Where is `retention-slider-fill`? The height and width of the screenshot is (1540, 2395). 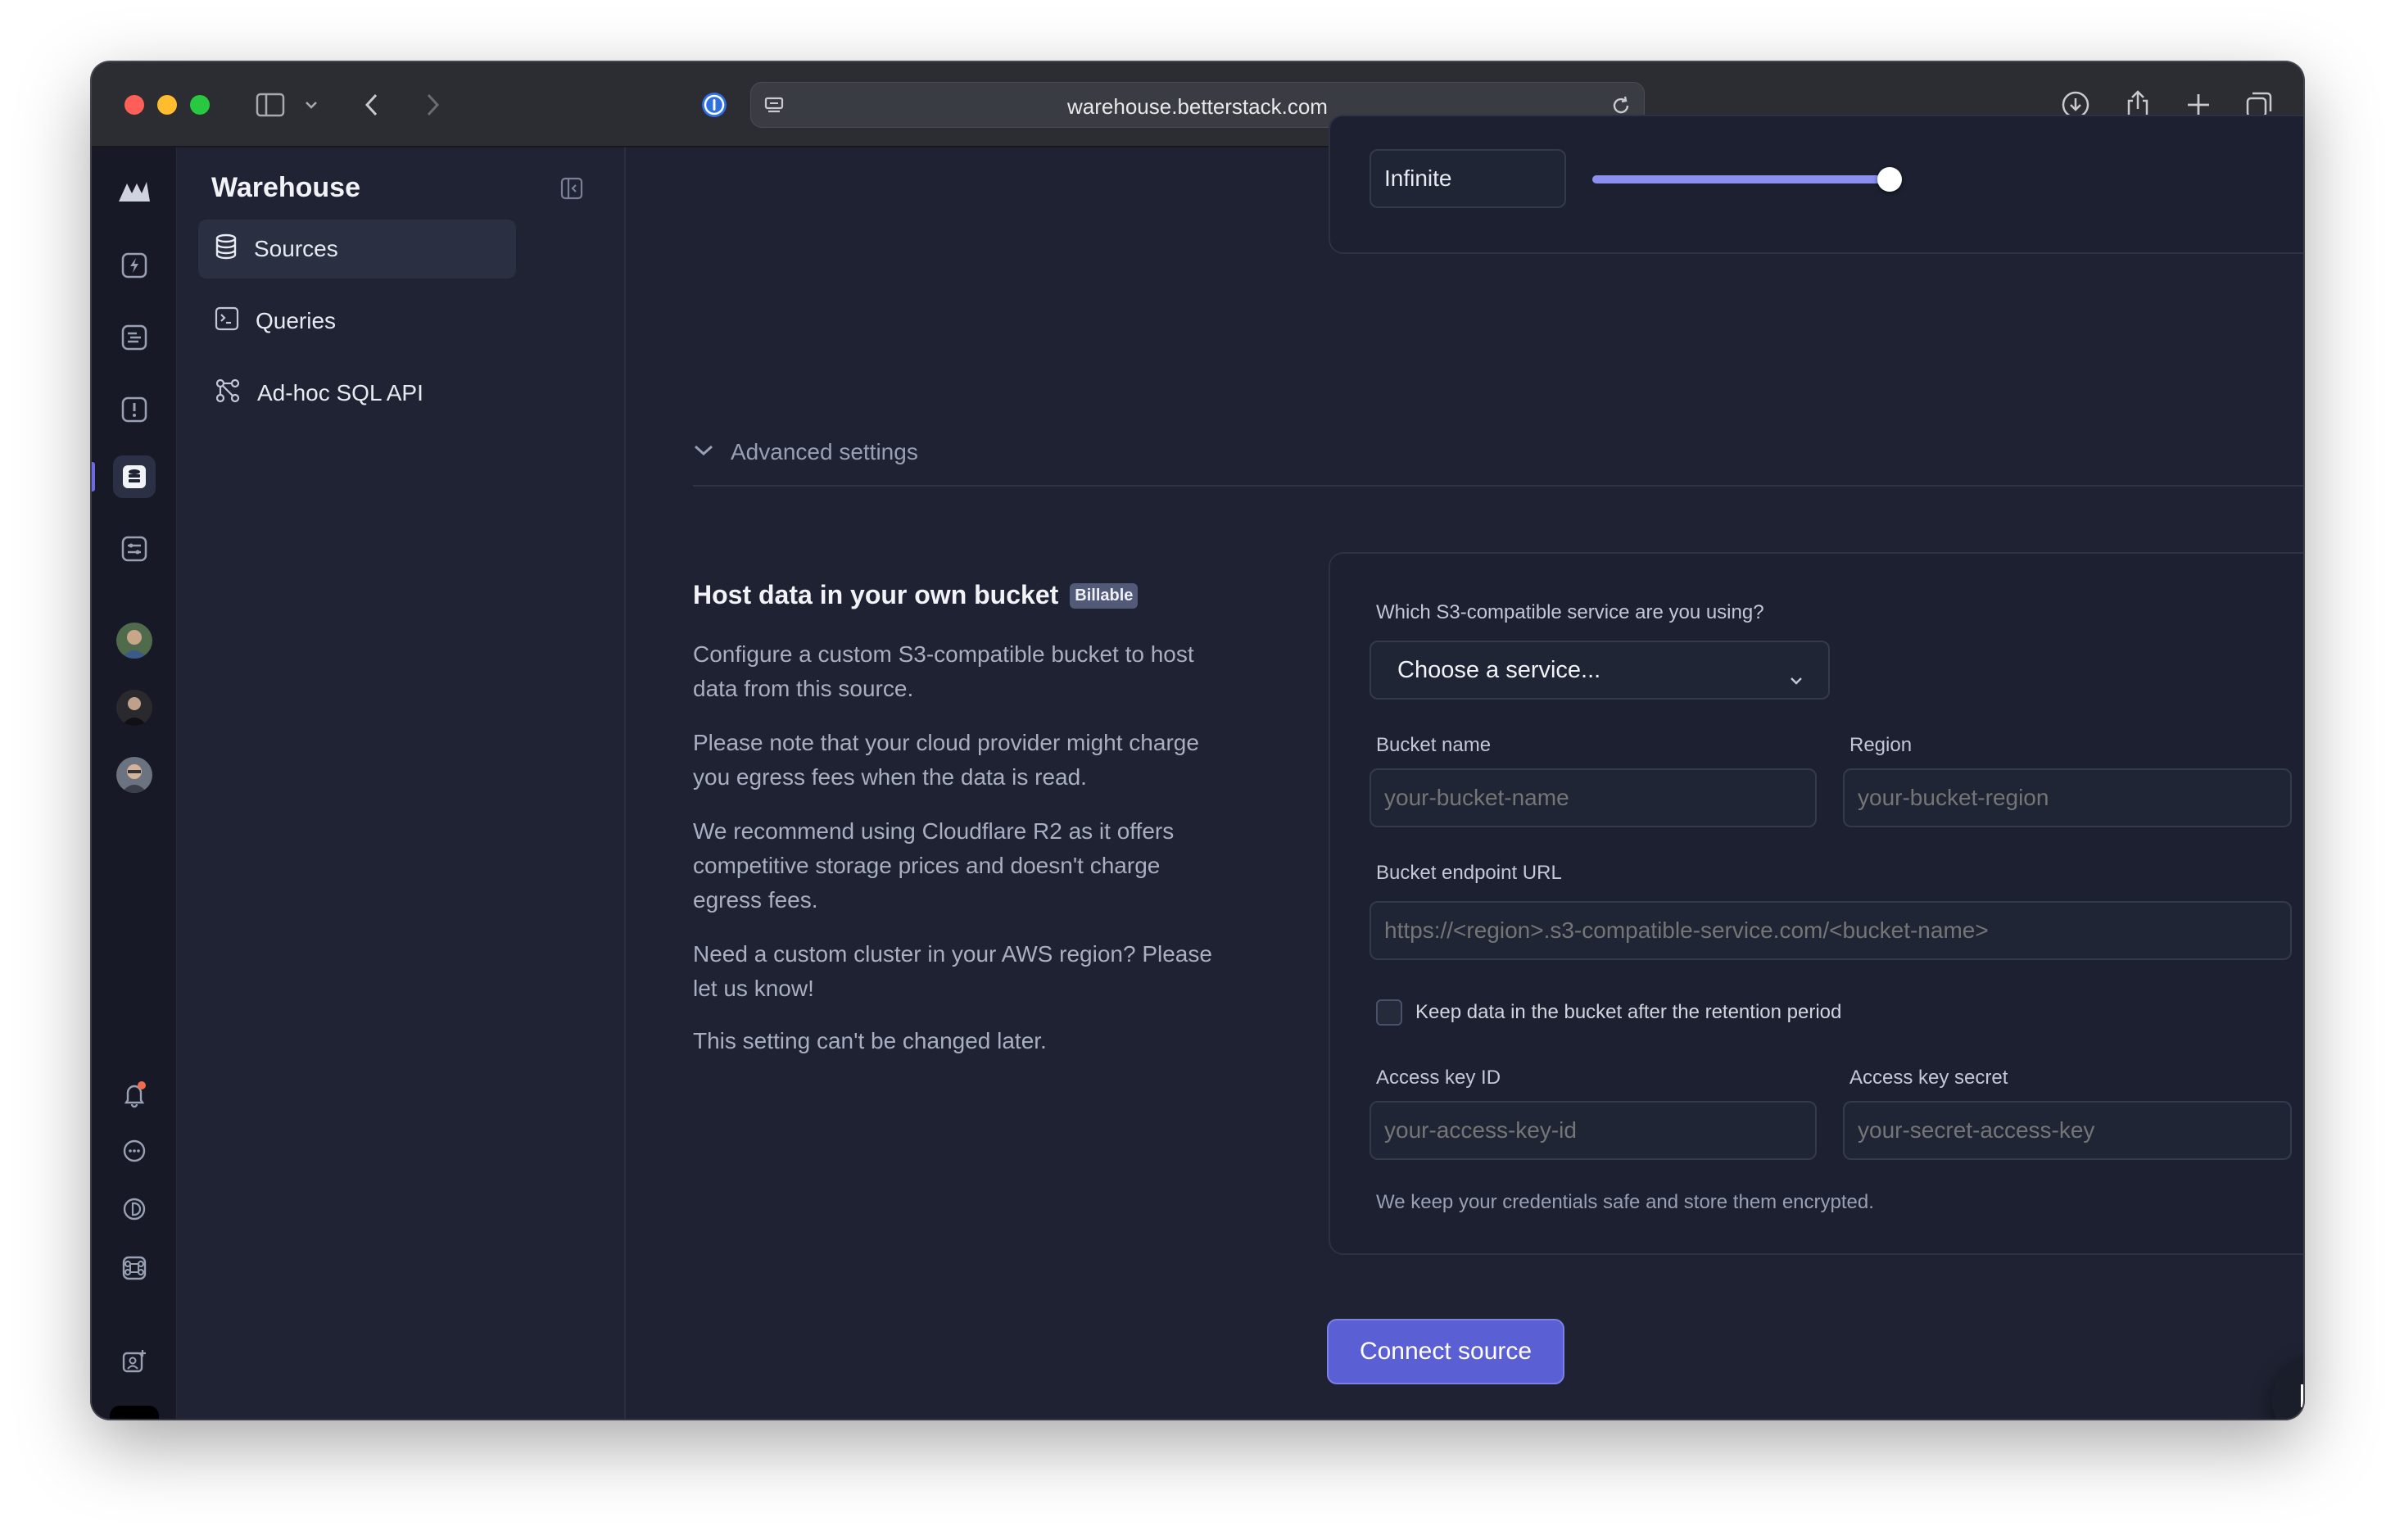 retention-slider-fill is located at coordinates (1741, 179).